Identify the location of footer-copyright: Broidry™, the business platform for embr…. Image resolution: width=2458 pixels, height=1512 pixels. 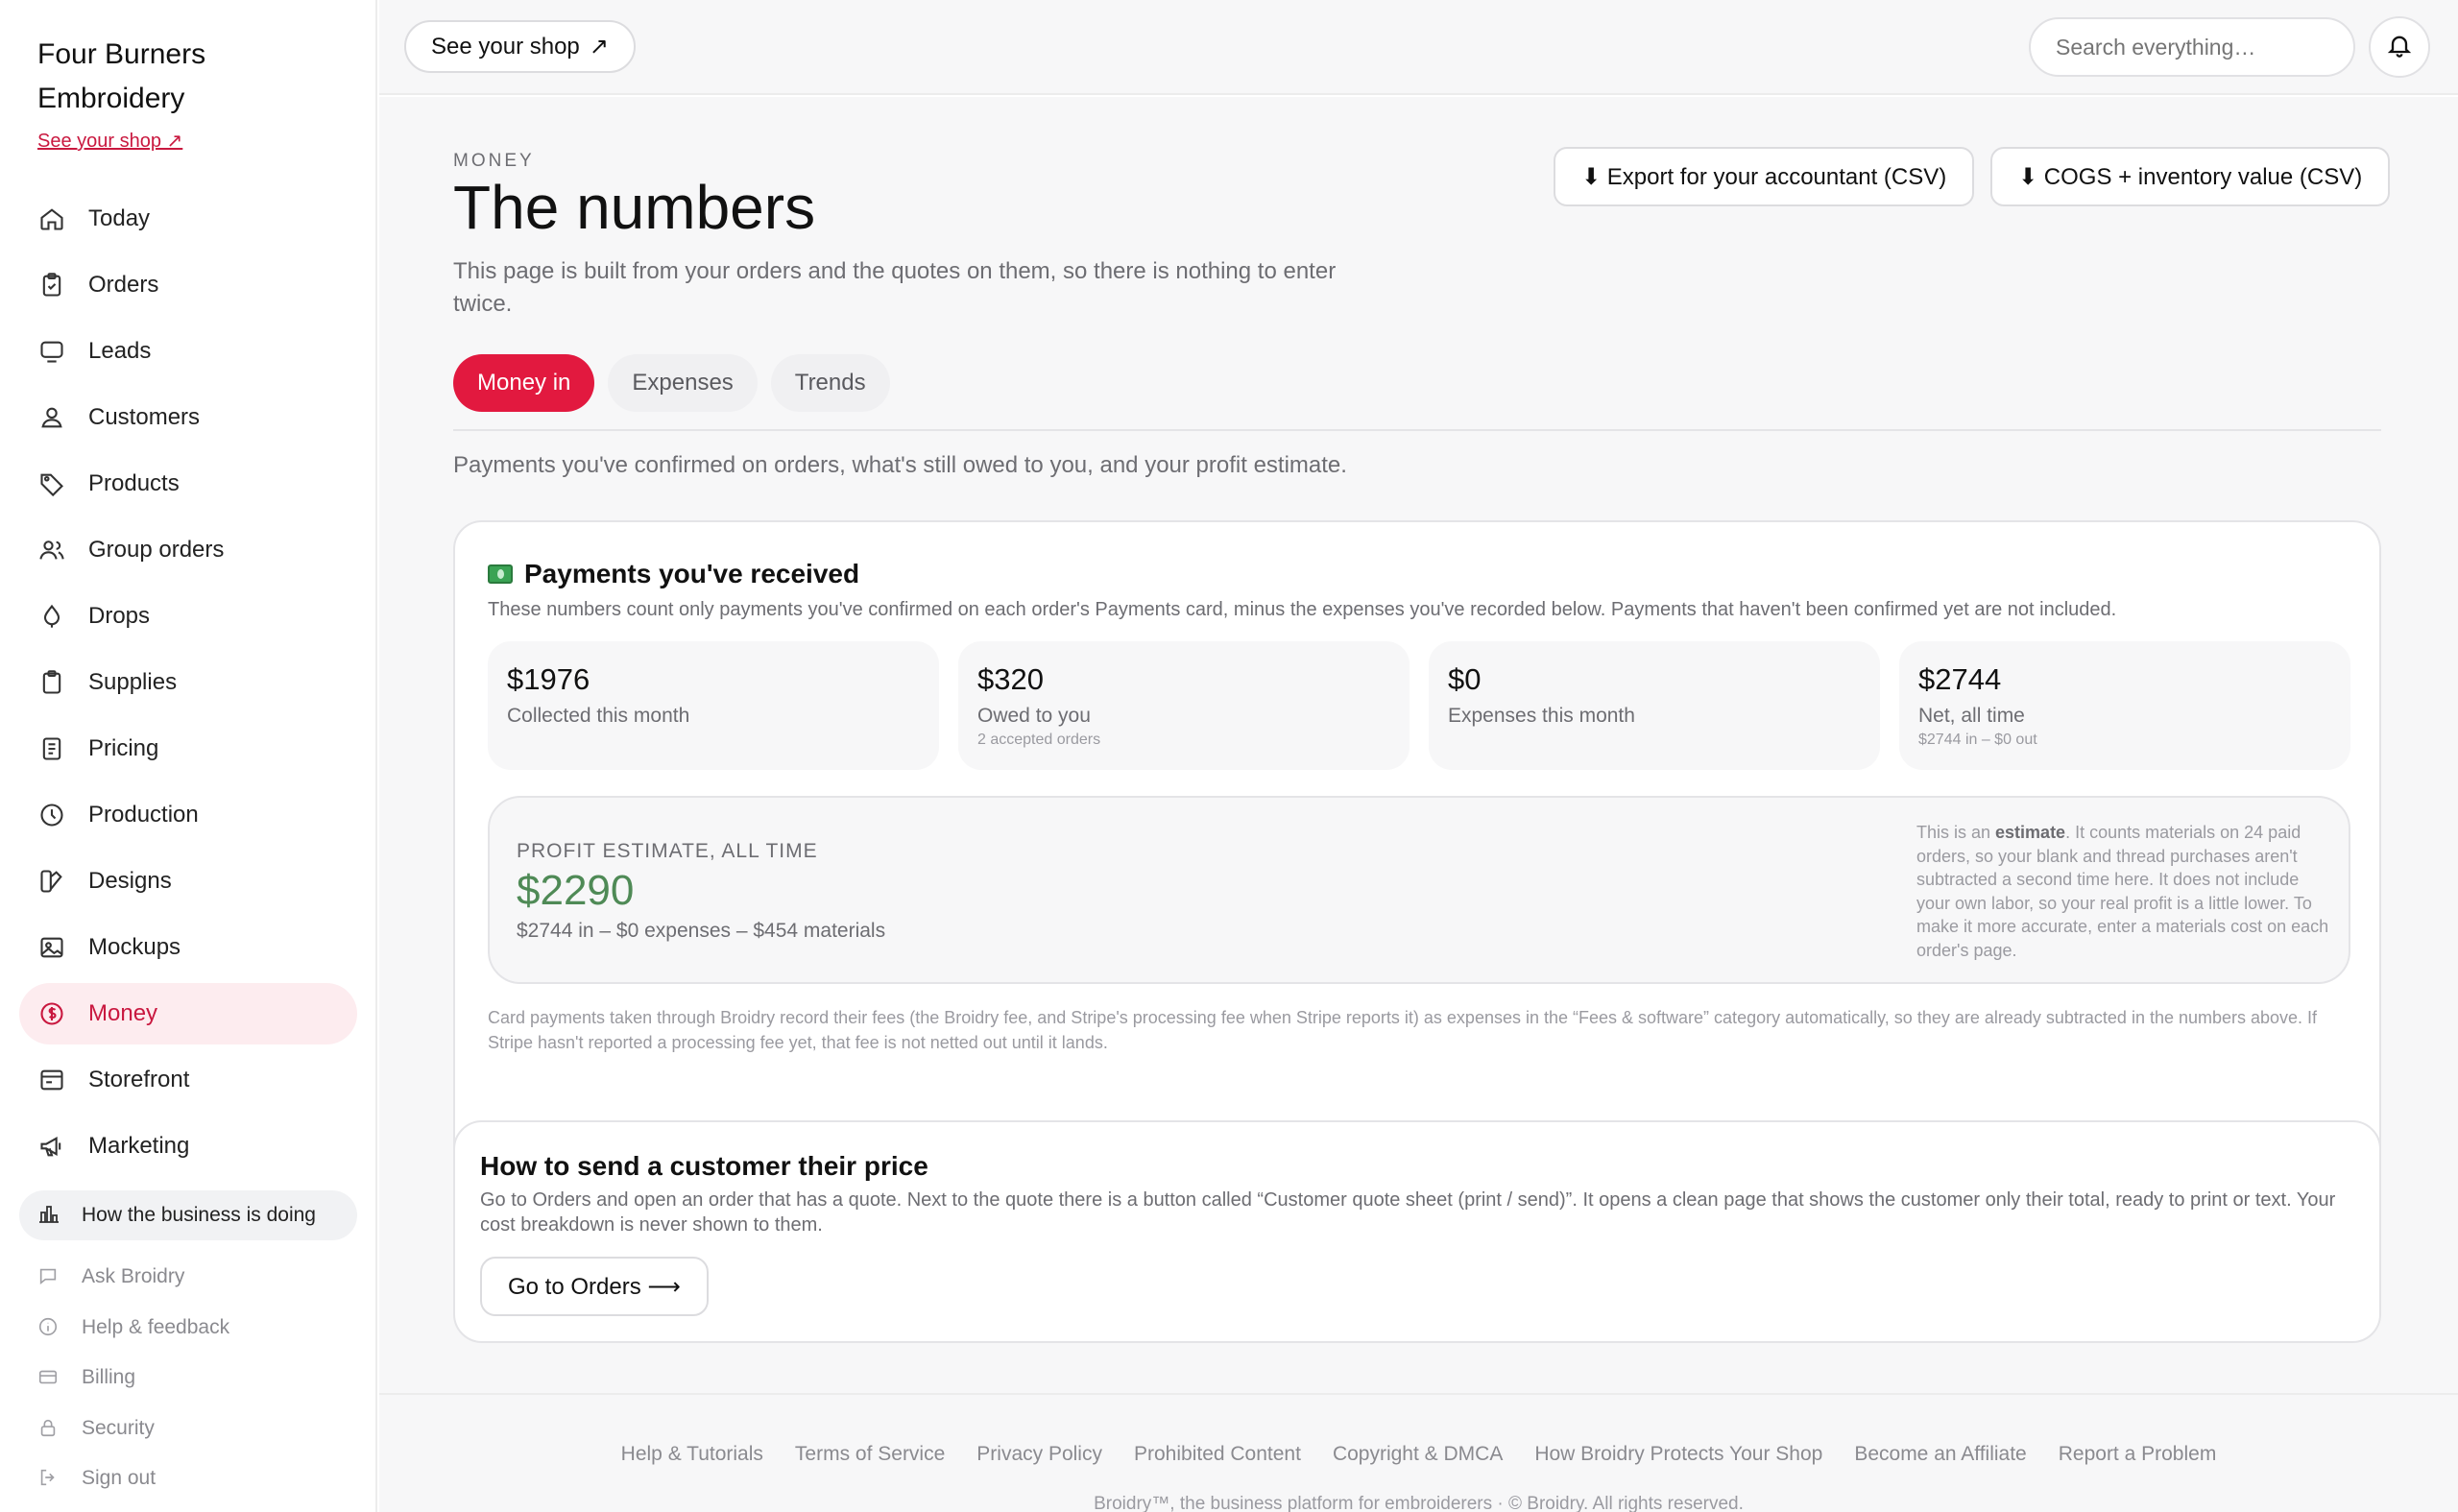
(1419, 1503).